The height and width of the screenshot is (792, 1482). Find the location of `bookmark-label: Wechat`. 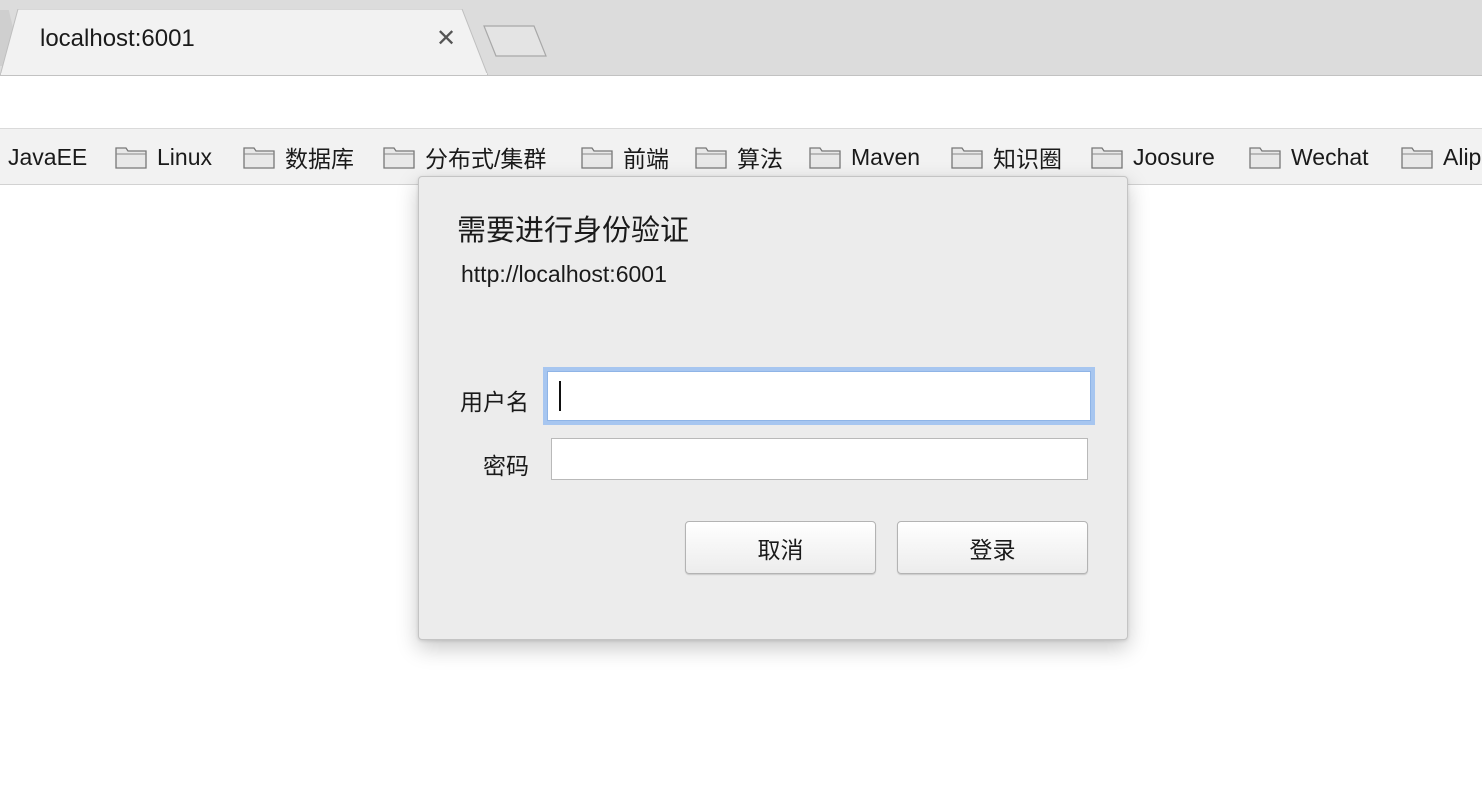

bookmark-label: Wechat is located at coordinates (1330, 156).